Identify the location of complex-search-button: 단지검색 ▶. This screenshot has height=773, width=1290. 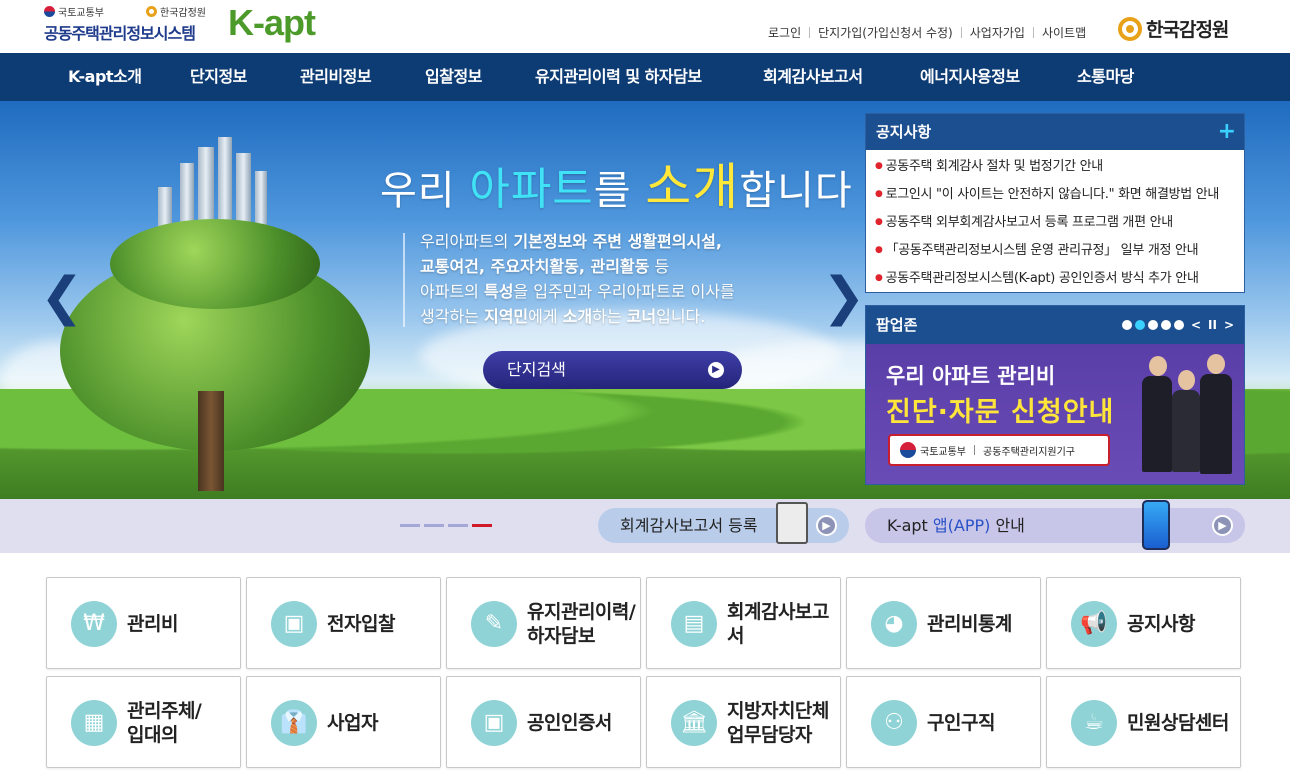
(612, 370).